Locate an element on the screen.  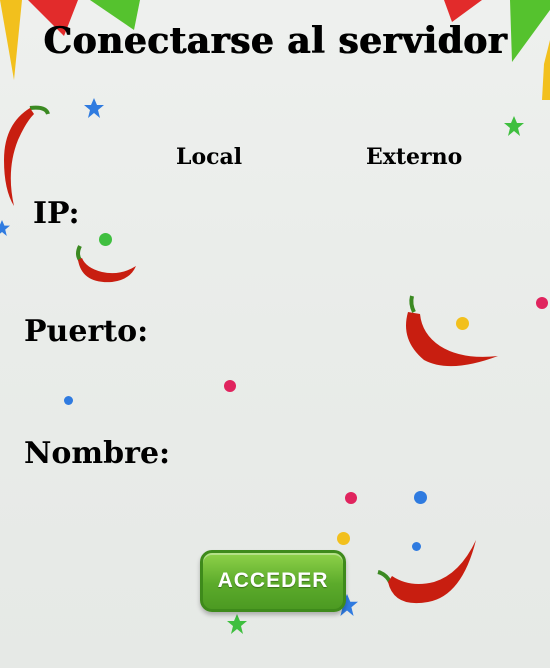
column-header-local: Local is located at coordinates (209, 157).